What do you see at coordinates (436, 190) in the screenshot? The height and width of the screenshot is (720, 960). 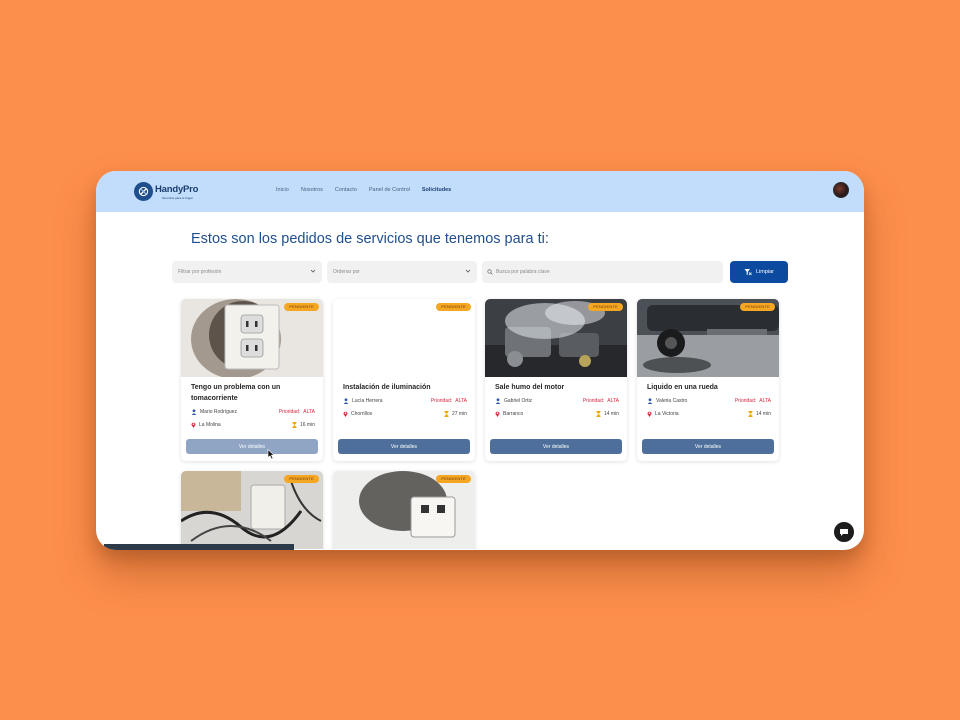 I see `nav-link-solicitudes: Solicitudes` at bounding box center [436, 190].